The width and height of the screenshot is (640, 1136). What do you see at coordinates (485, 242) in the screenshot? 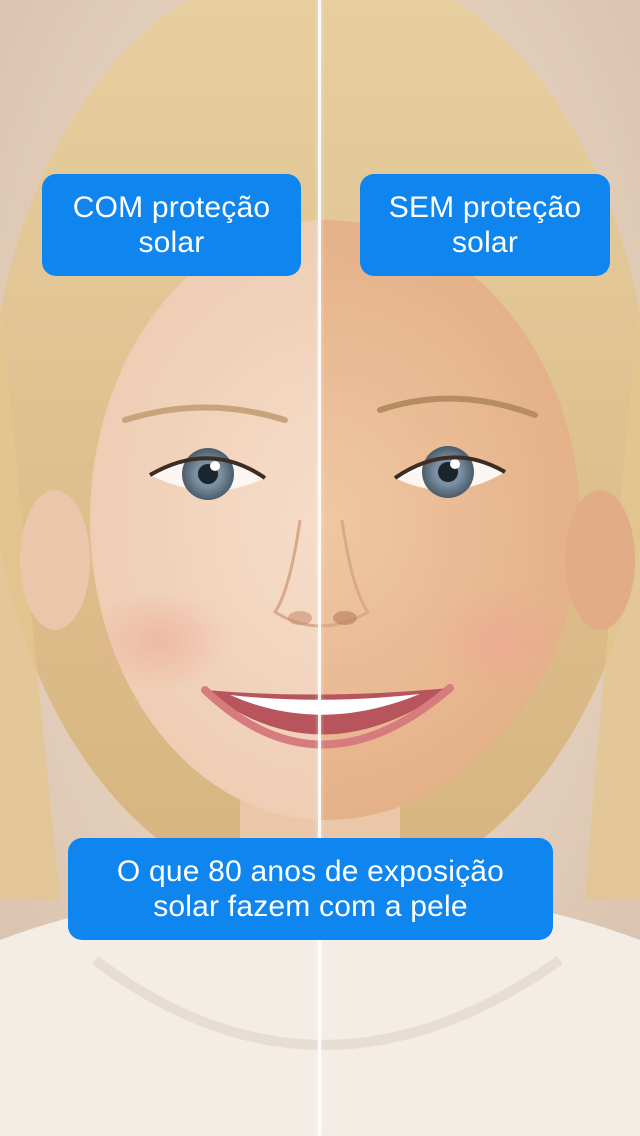
I see `without-sunscreen-label-line2: solar` at bounding box center [485, 242].